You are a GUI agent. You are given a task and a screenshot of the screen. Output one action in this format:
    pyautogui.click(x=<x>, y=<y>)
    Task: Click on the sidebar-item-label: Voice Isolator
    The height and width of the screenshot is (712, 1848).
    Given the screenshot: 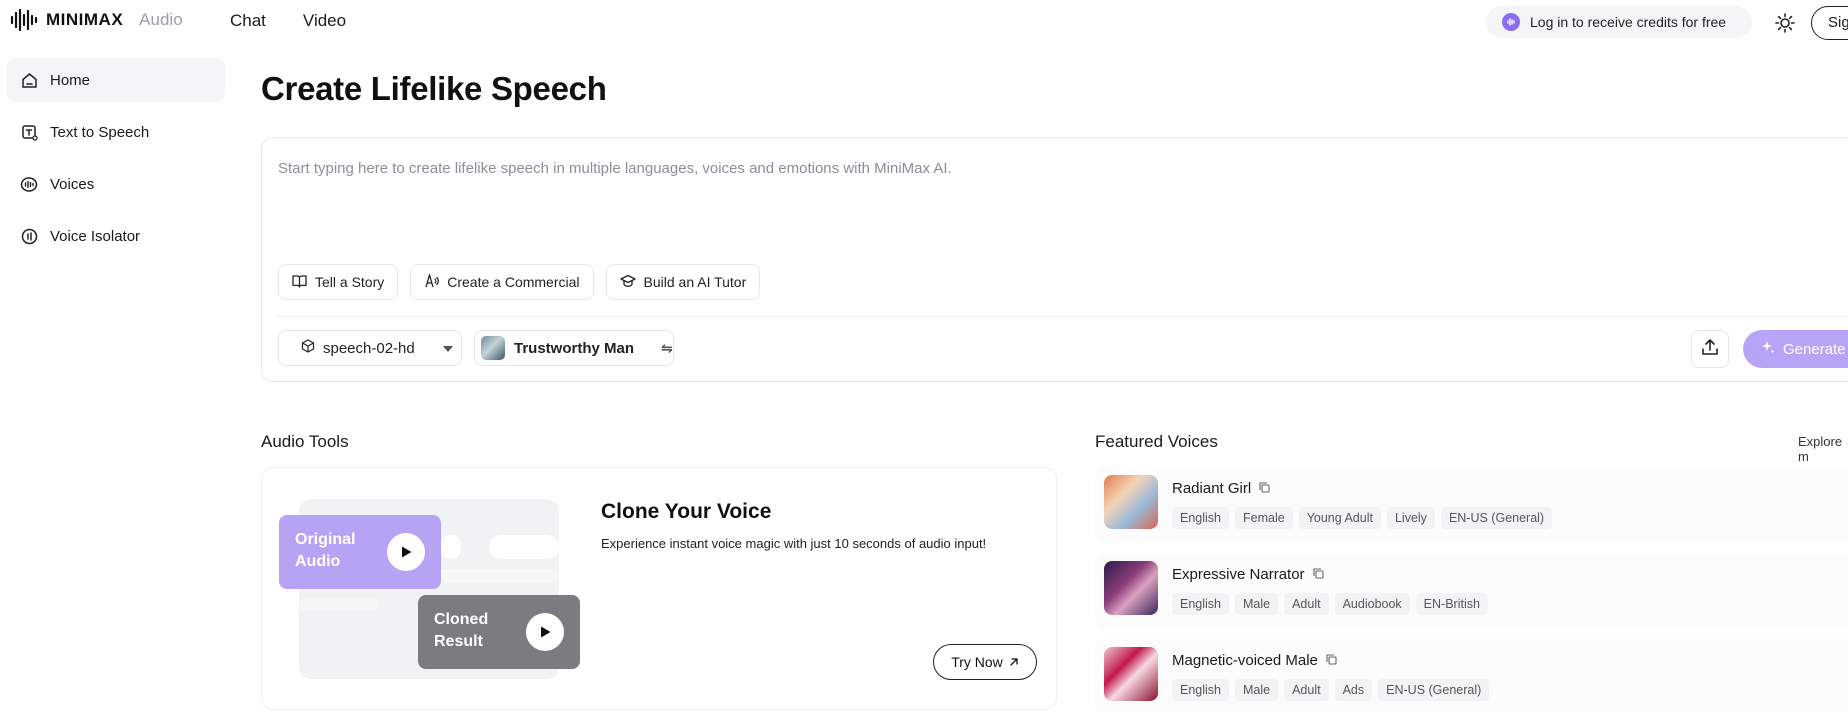 What is the action you would take?
    pyautogui.click(x=95, y=236)
    